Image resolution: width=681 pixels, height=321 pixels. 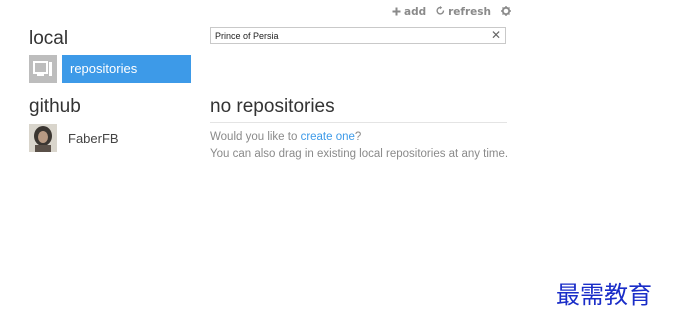 I want to click on search-box: ✕, so click(x=358, y=35).